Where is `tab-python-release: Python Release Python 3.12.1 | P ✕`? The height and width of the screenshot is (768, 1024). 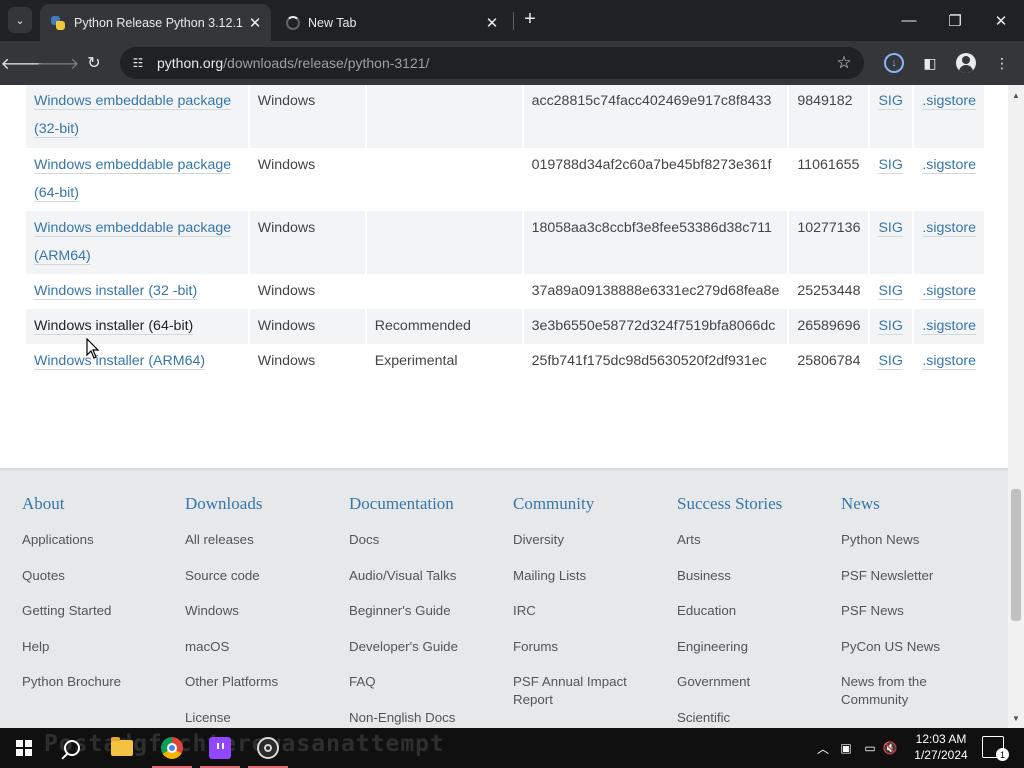 tab-python-release: Python Release Python 3.12.1 | P ✕ is located at coordinates (155, 22).